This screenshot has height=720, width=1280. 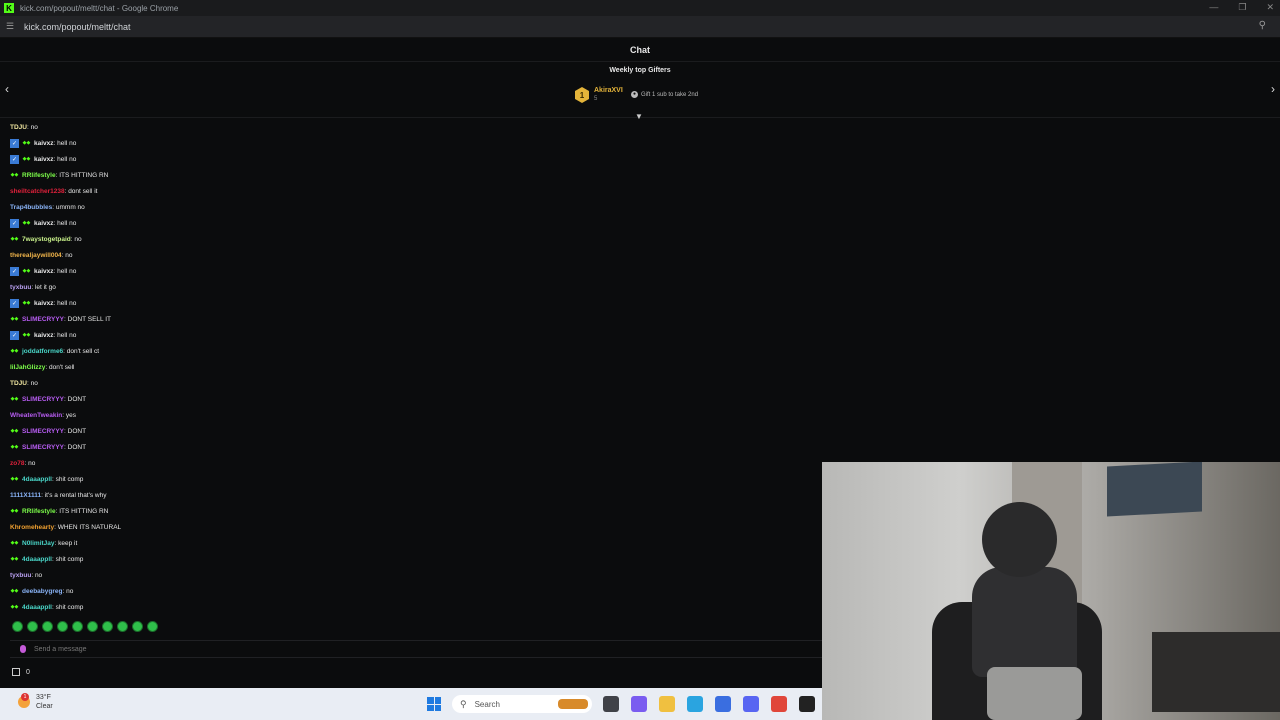 I want to click on chat-input-placeholder: Send a message, so click(x=60, y=649).